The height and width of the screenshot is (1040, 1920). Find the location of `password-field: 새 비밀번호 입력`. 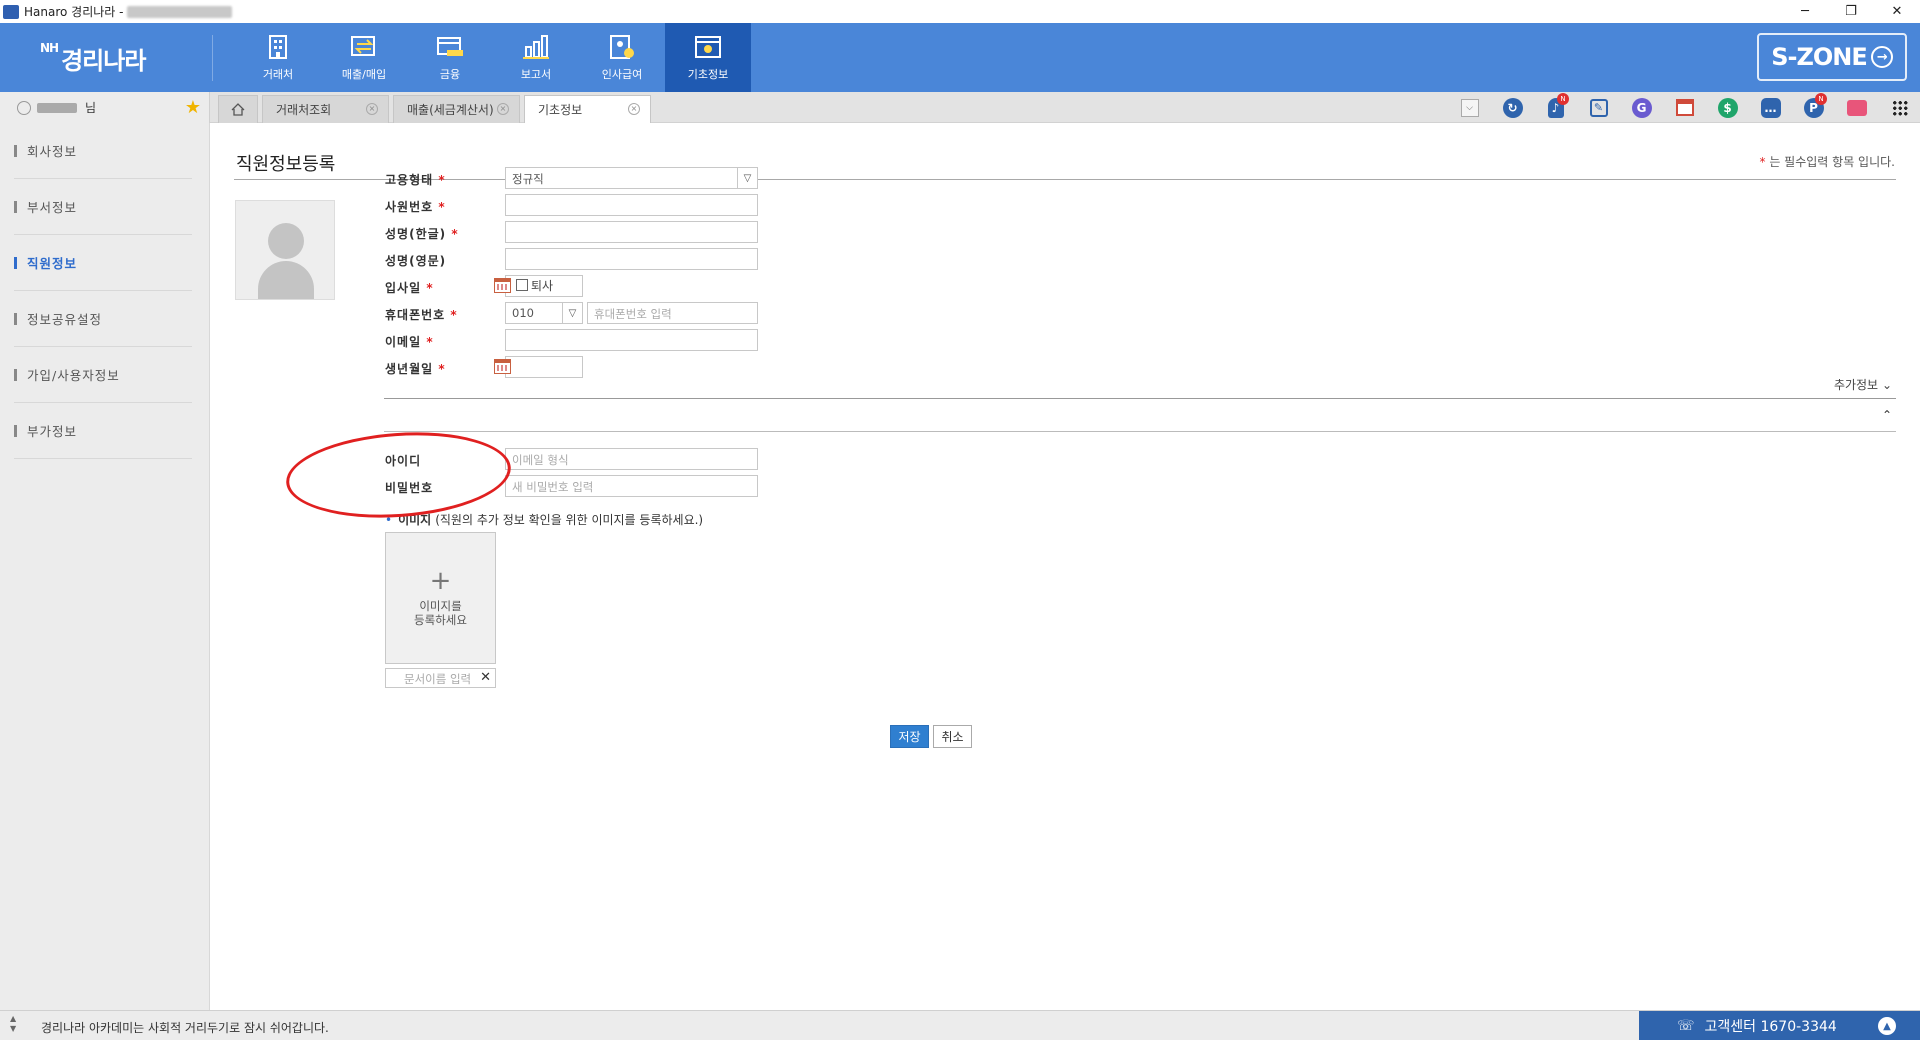

password-field: 새 비밀번호 입력 is located at coordinates (631, 486).